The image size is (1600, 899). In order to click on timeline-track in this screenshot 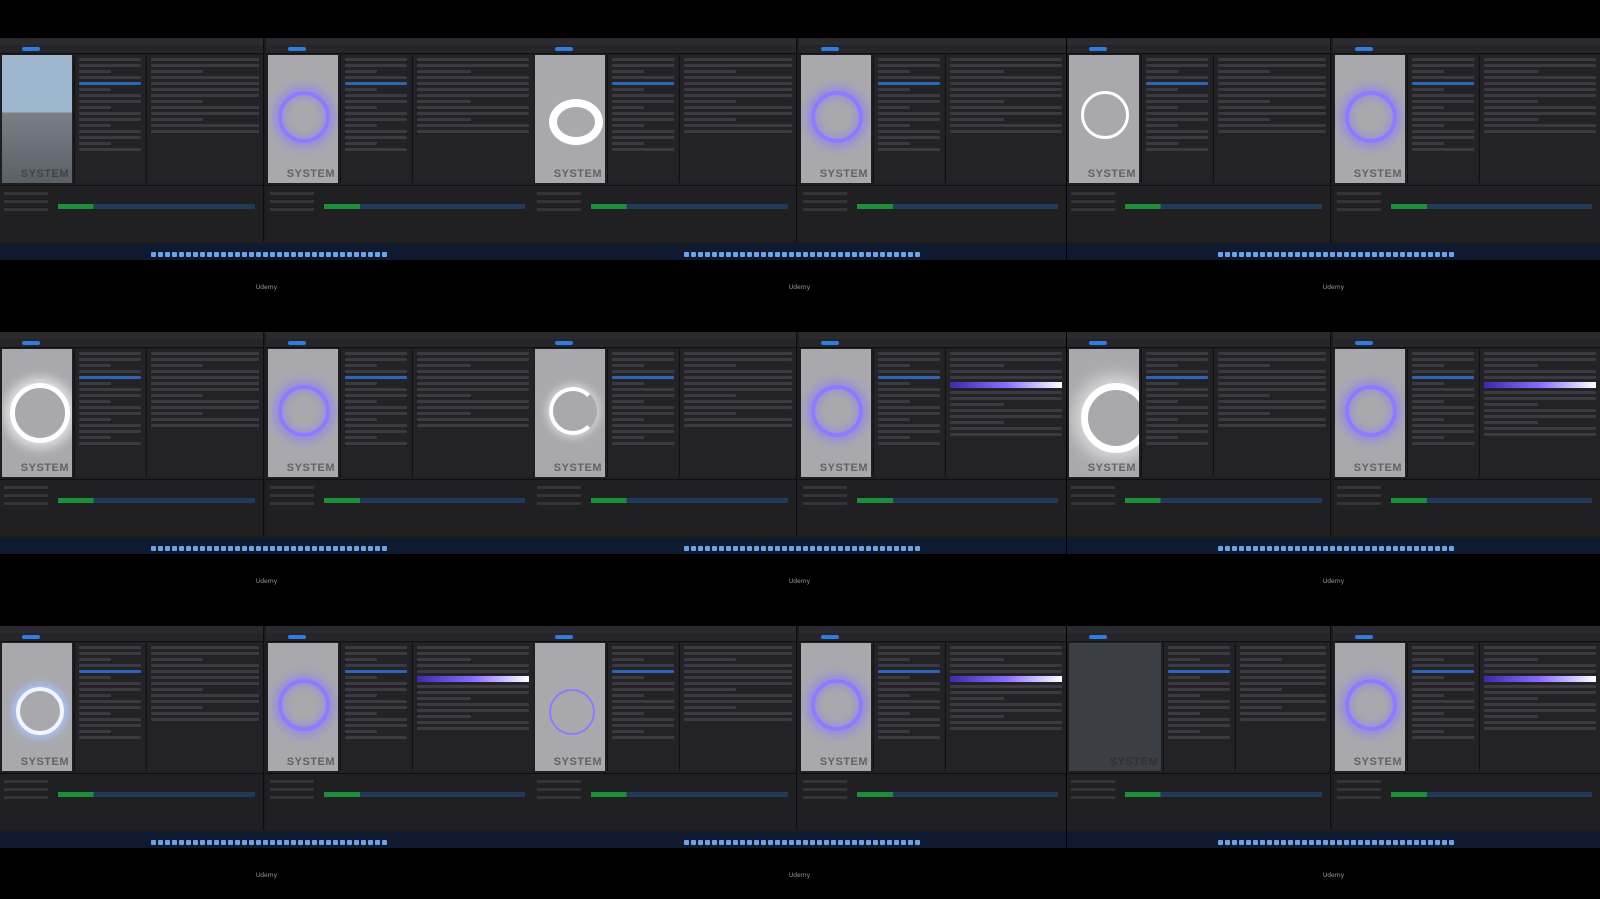, I will do `click(957, 794)`.